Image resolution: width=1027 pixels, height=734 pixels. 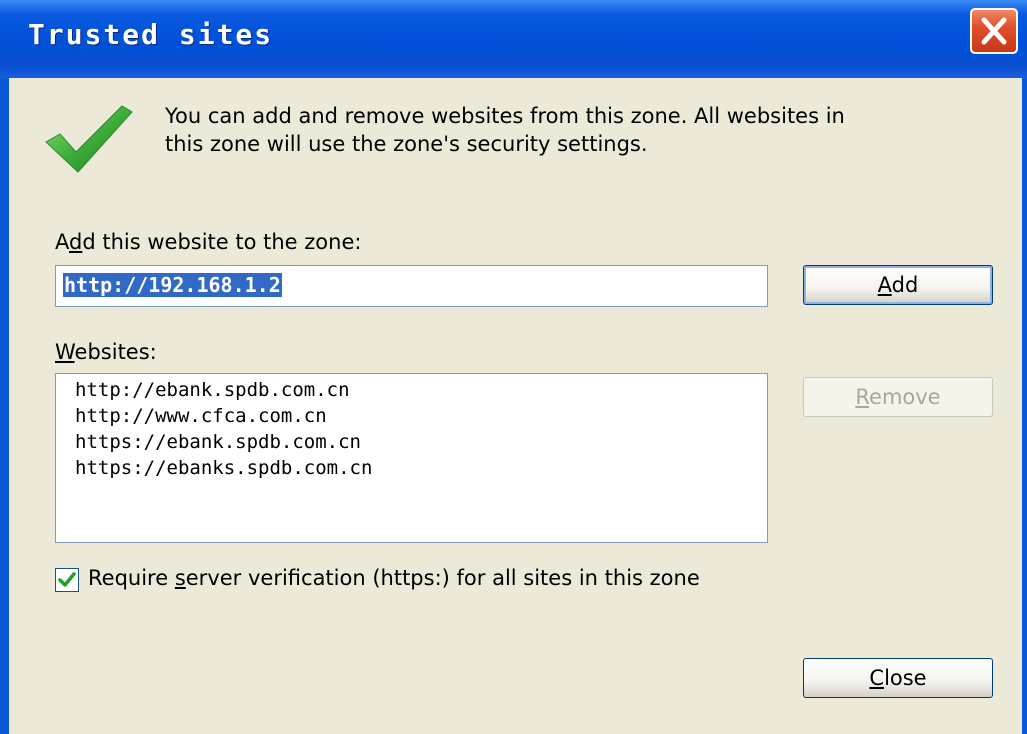 I want to click on verification-label-accesskey: s, so click(x=180, y=578).